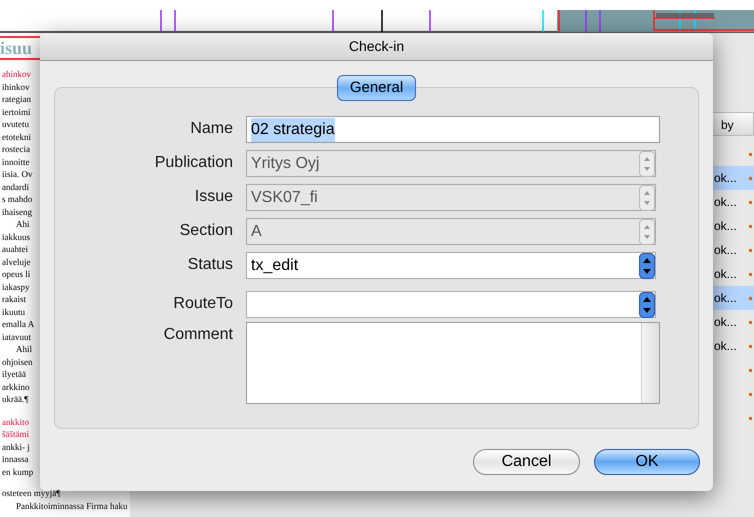 The image size is (754, 517). What do you see at coordinates (18, 471) in the screenshot?
I see `document-text-line: en kump` at bounding box center [18, 471].